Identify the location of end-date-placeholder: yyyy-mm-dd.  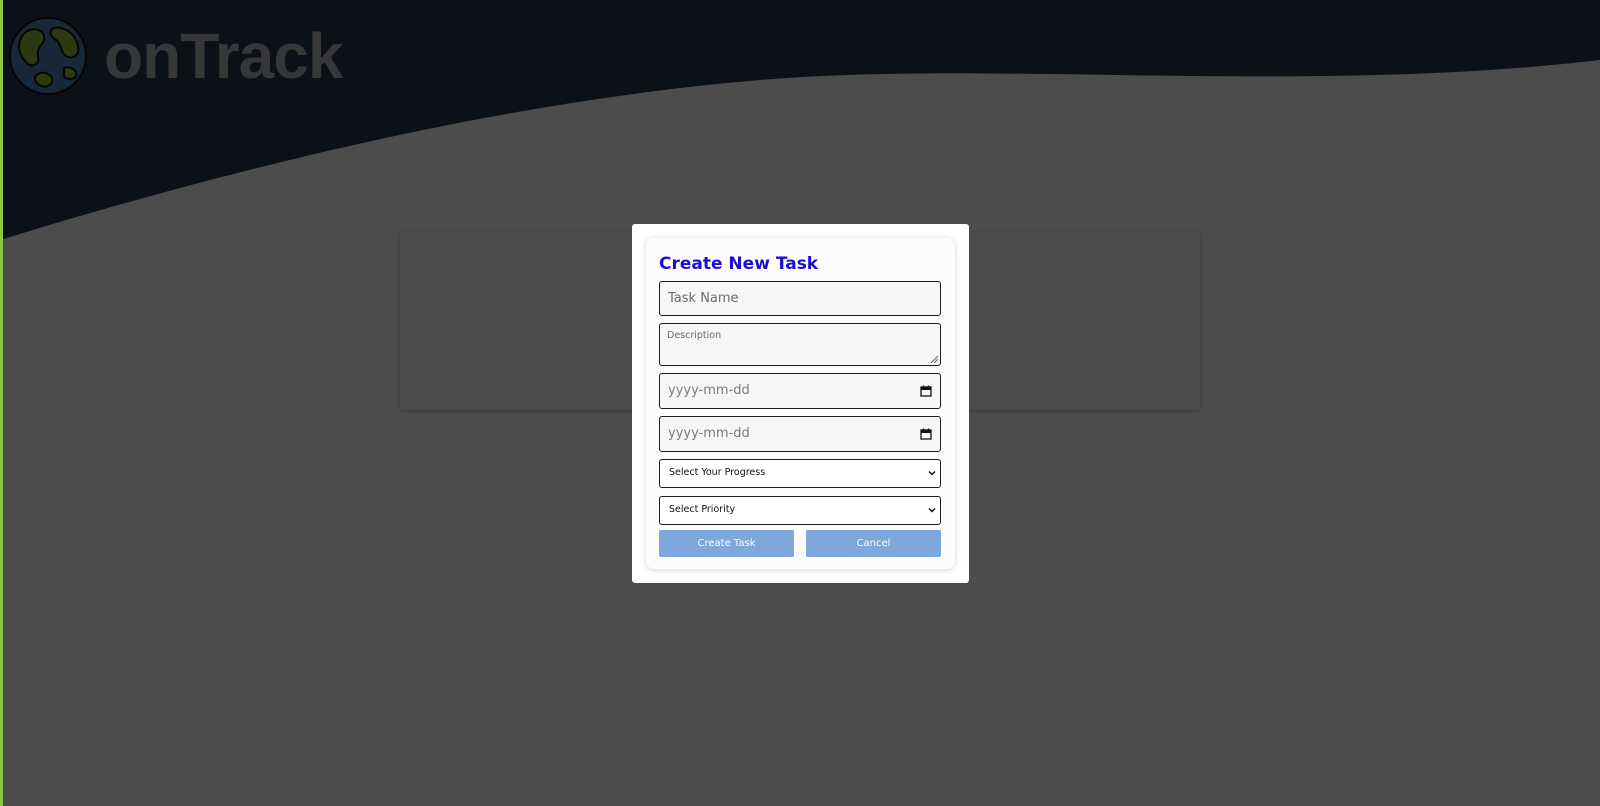
(709, 433).